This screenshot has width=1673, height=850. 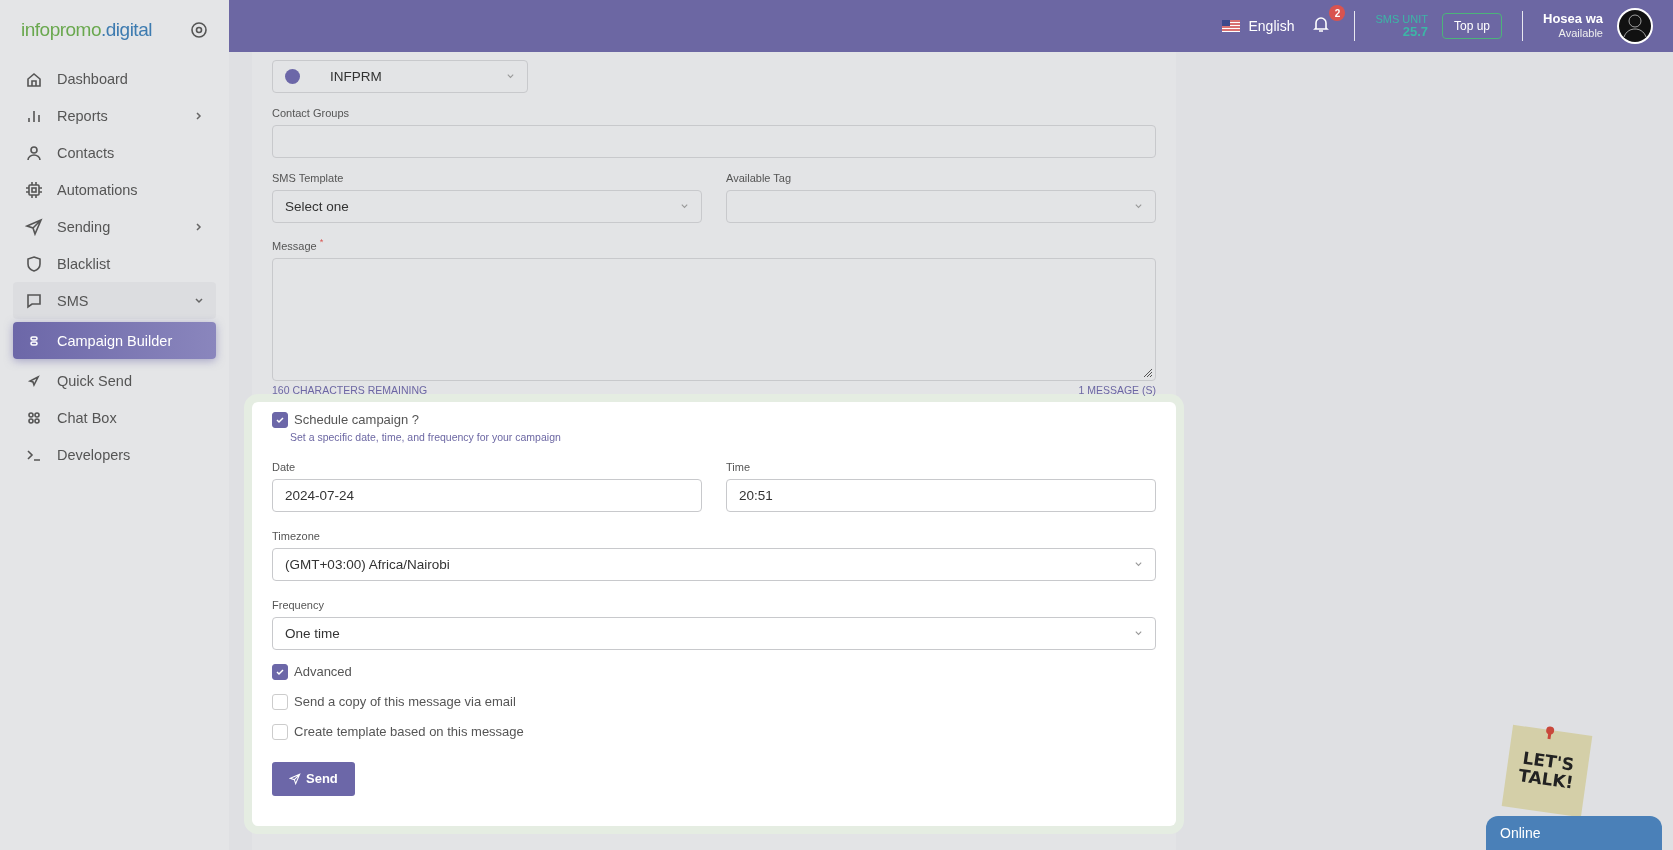 I want to click on chip-icon, so click(x=34, y=189).